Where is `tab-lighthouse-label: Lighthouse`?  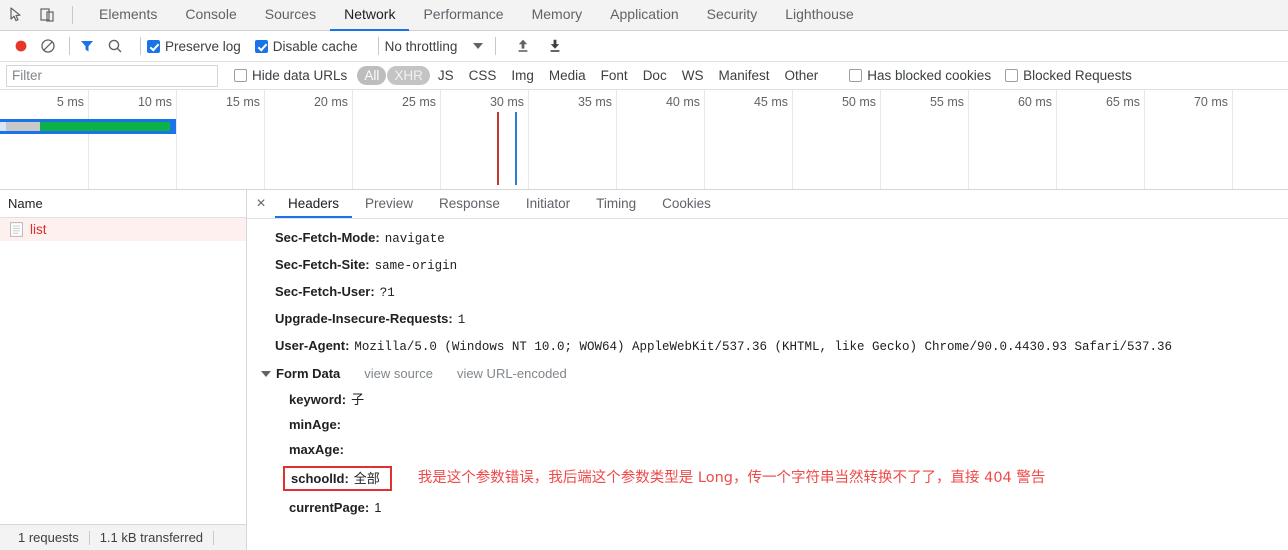 tab-lighthouse-label: Lighthouse is located at coordinates (819, 14).